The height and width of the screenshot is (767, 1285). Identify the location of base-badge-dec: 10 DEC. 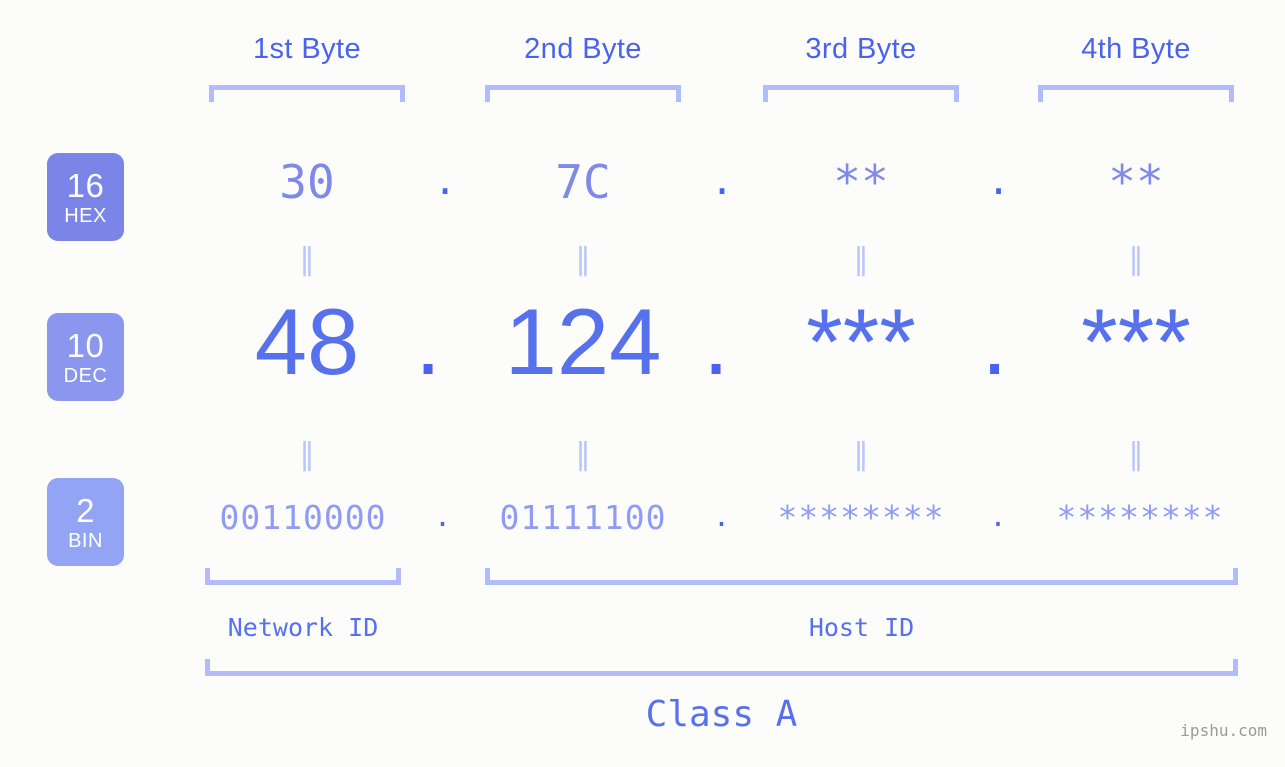
(85, 357).